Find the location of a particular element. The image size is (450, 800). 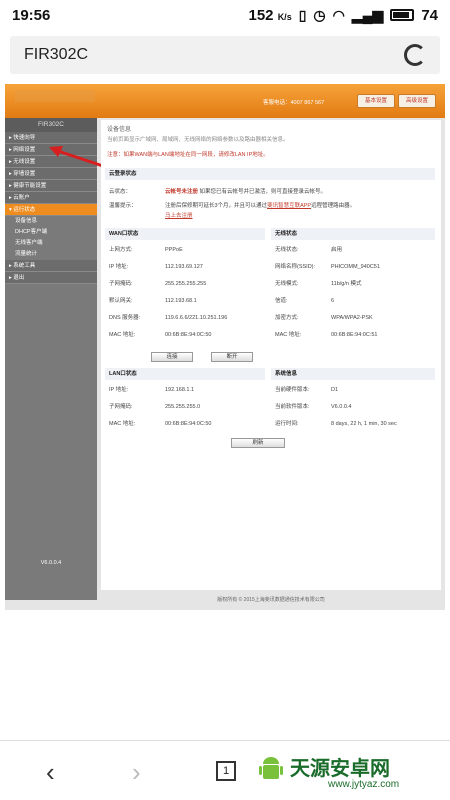

router-header: 客服电话：4007 867 567 基本设置 高级设置 is located at coordinates (225, 101).